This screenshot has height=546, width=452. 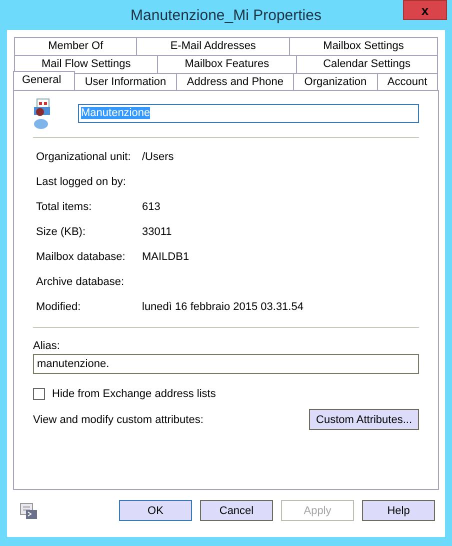 What do you see at coordinates (166, 256) in the screenshot?
I see `property-value: MAILDB1` at bounding box center [166, 256].